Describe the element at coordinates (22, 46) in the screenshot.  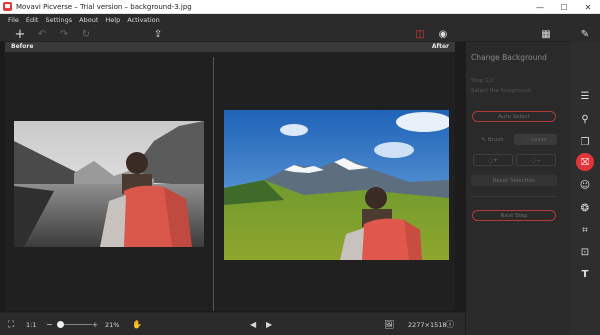
I see `before-label: Before` at that location.